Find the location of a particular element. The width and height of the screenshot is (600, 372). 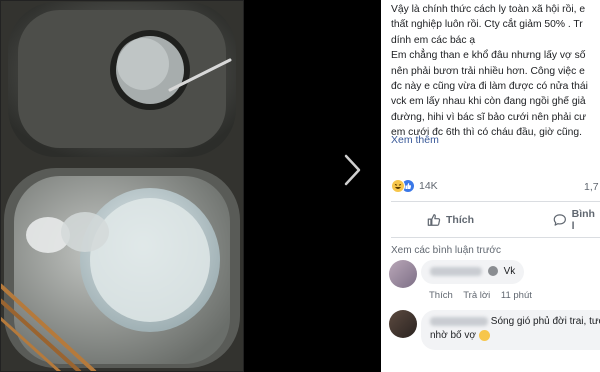

comment-bubble: Vk is located at coordinates (473, 272).